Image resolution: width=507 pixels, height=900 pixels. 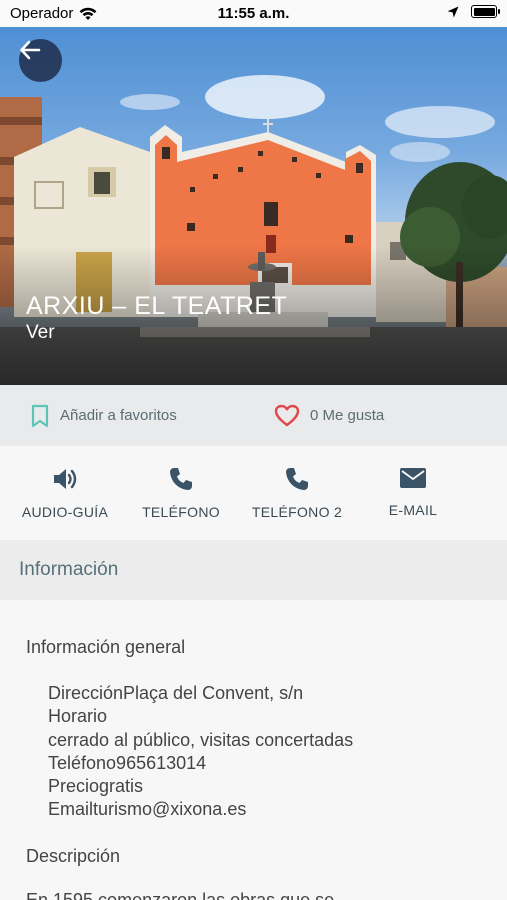 I want to click on phone-label: TELÉFONO, so click(x=181, y=512).